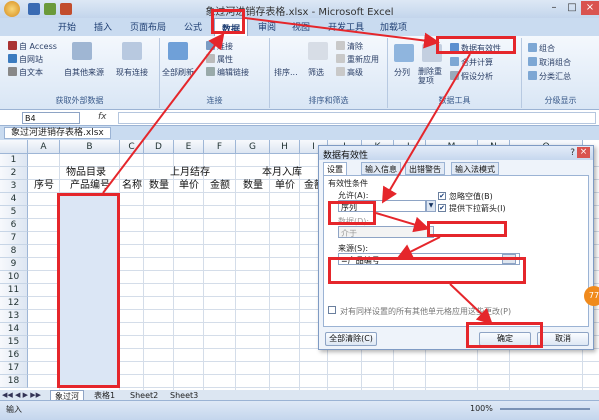  Describe the element at coordinates (418, 247) in the screenshot. I see `arrow-dropdown-to-source` at that location.